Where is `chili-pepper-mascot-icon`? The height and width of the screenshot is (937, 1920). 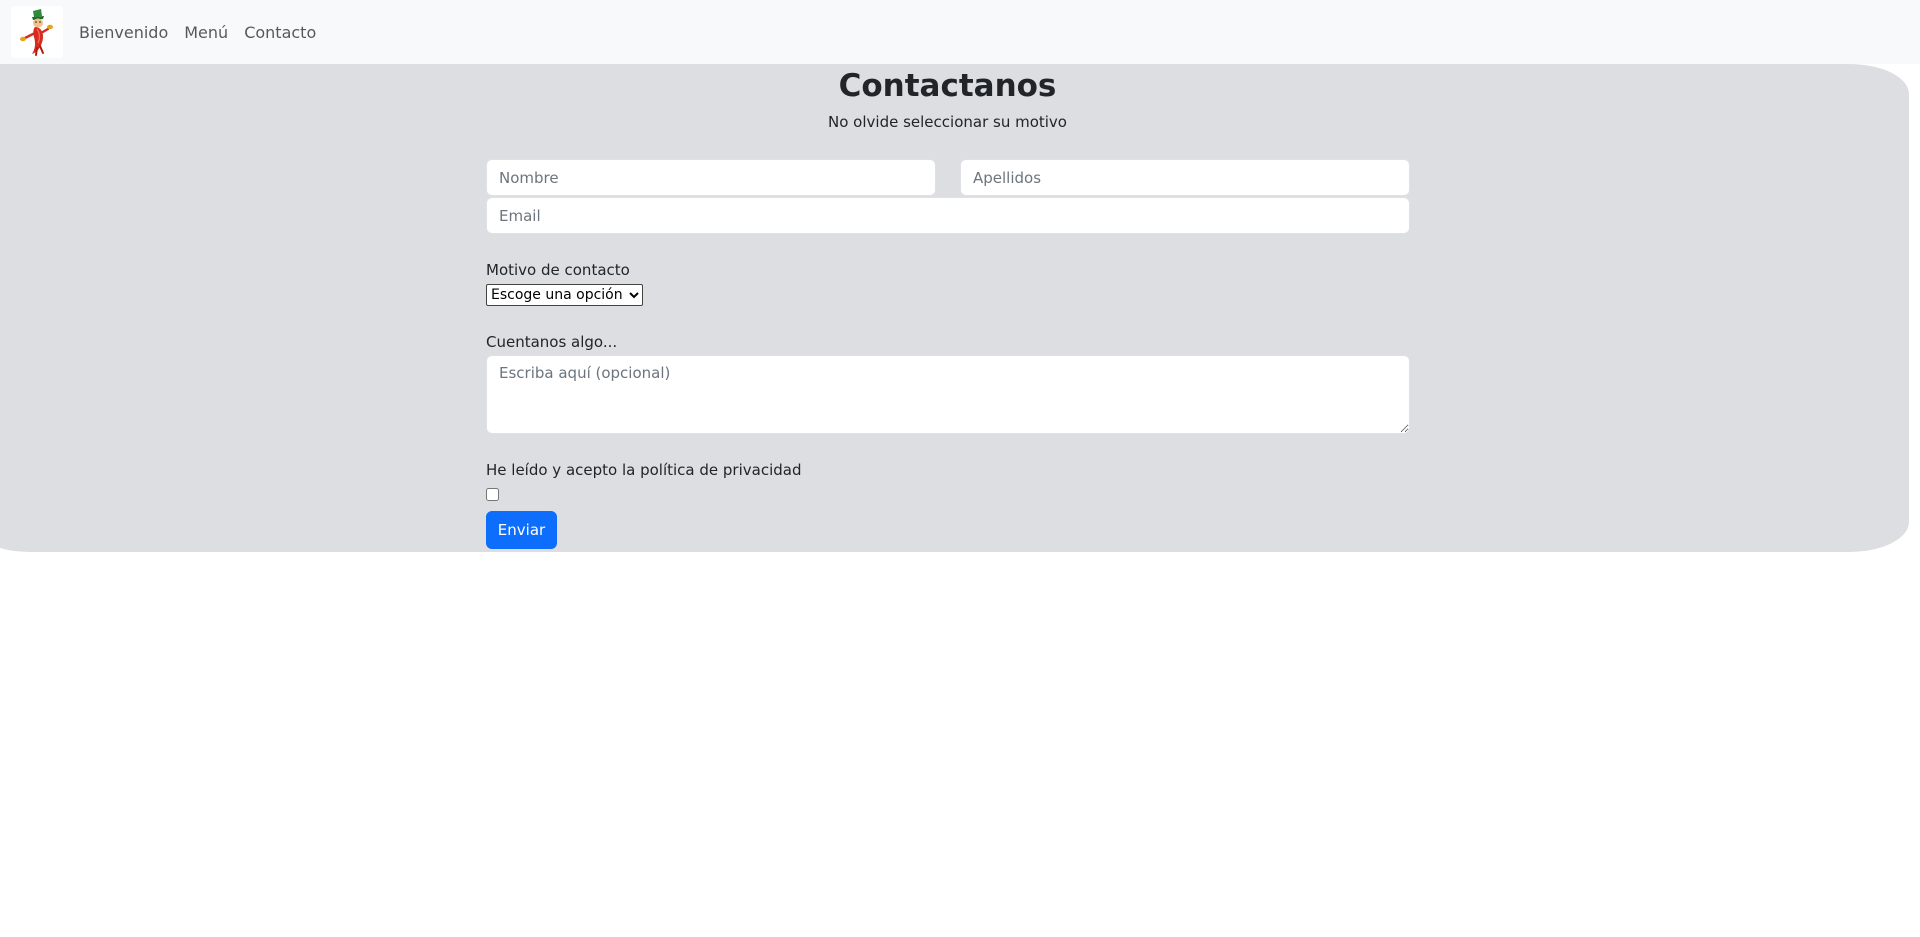
chili-pepper-mascot-icon is located at coordinates (36, 32).